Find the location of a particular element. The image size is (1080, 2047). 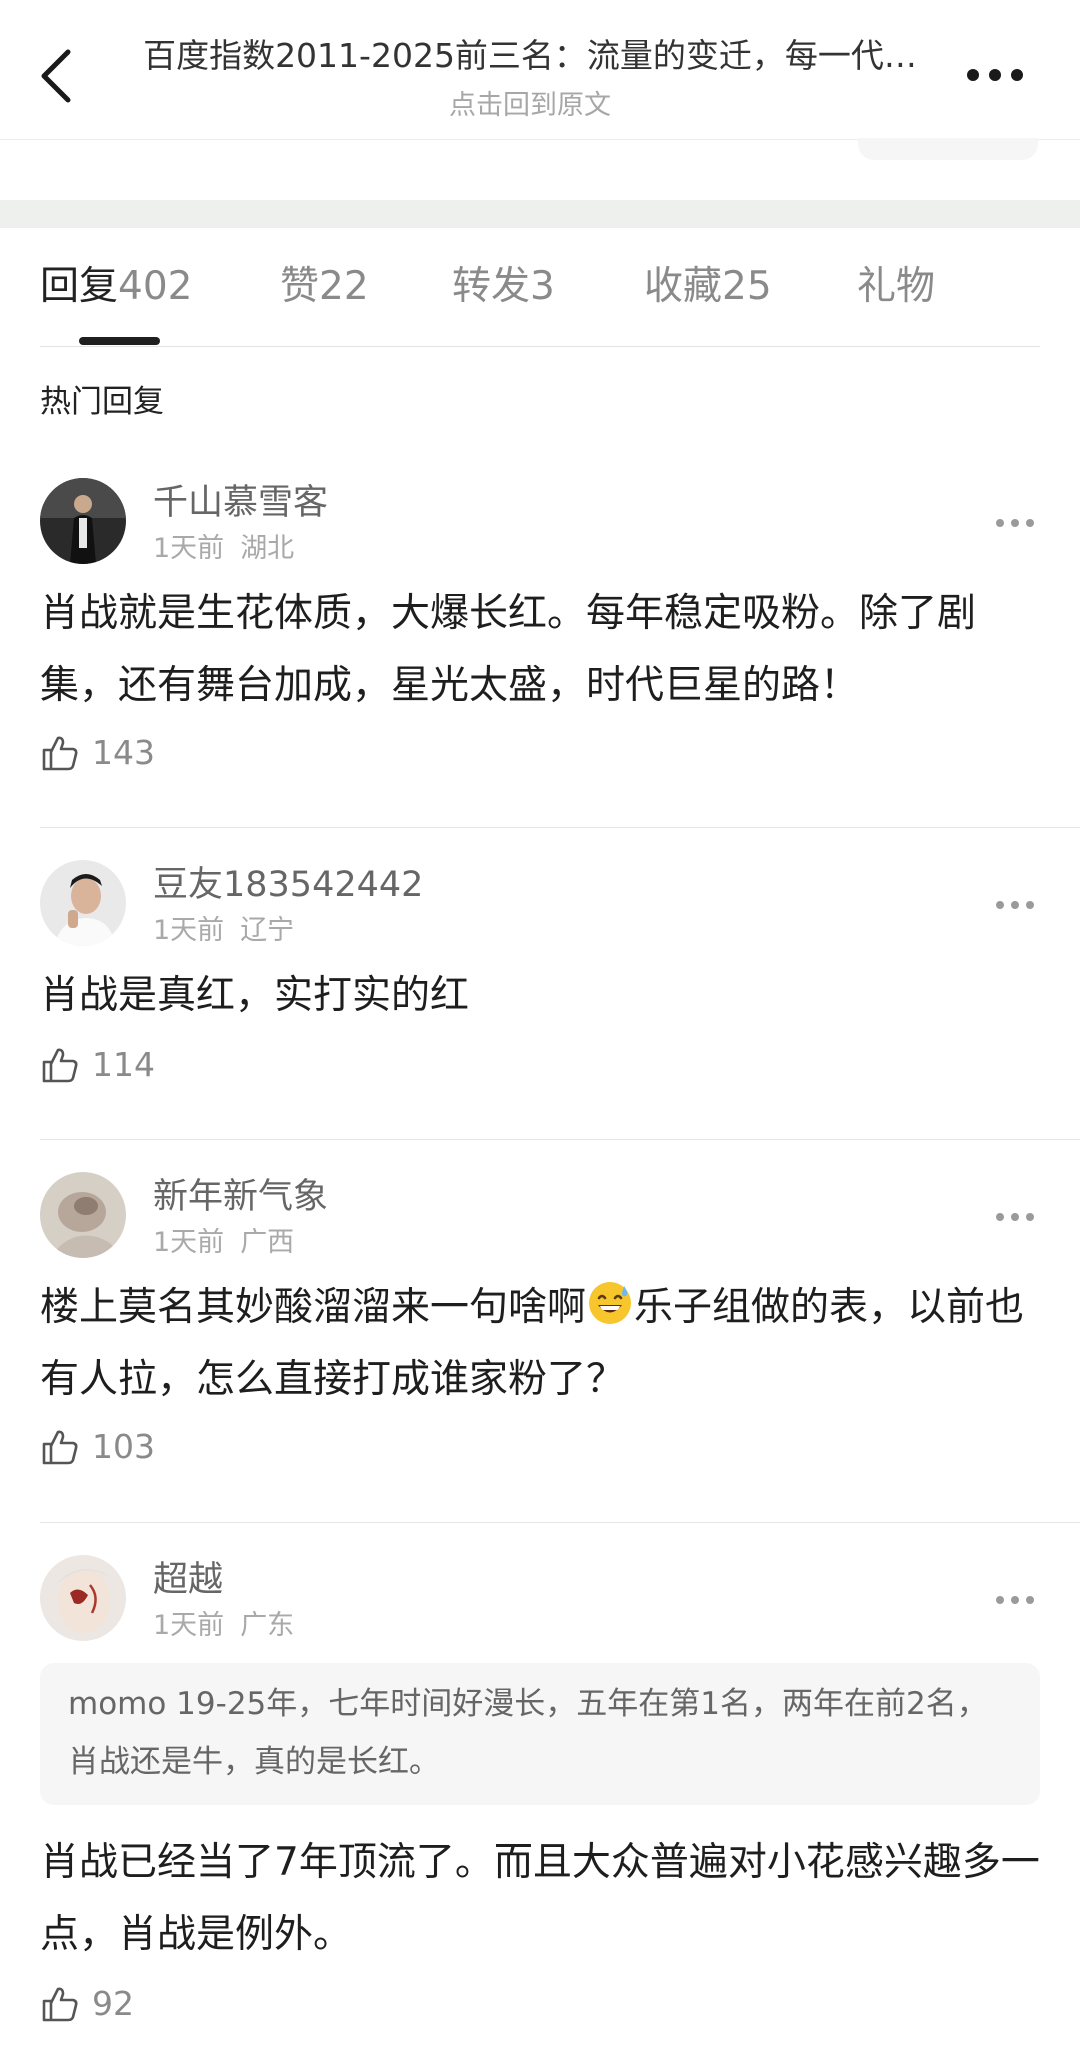

like-button: 143 is located at coordinates (97, 753).